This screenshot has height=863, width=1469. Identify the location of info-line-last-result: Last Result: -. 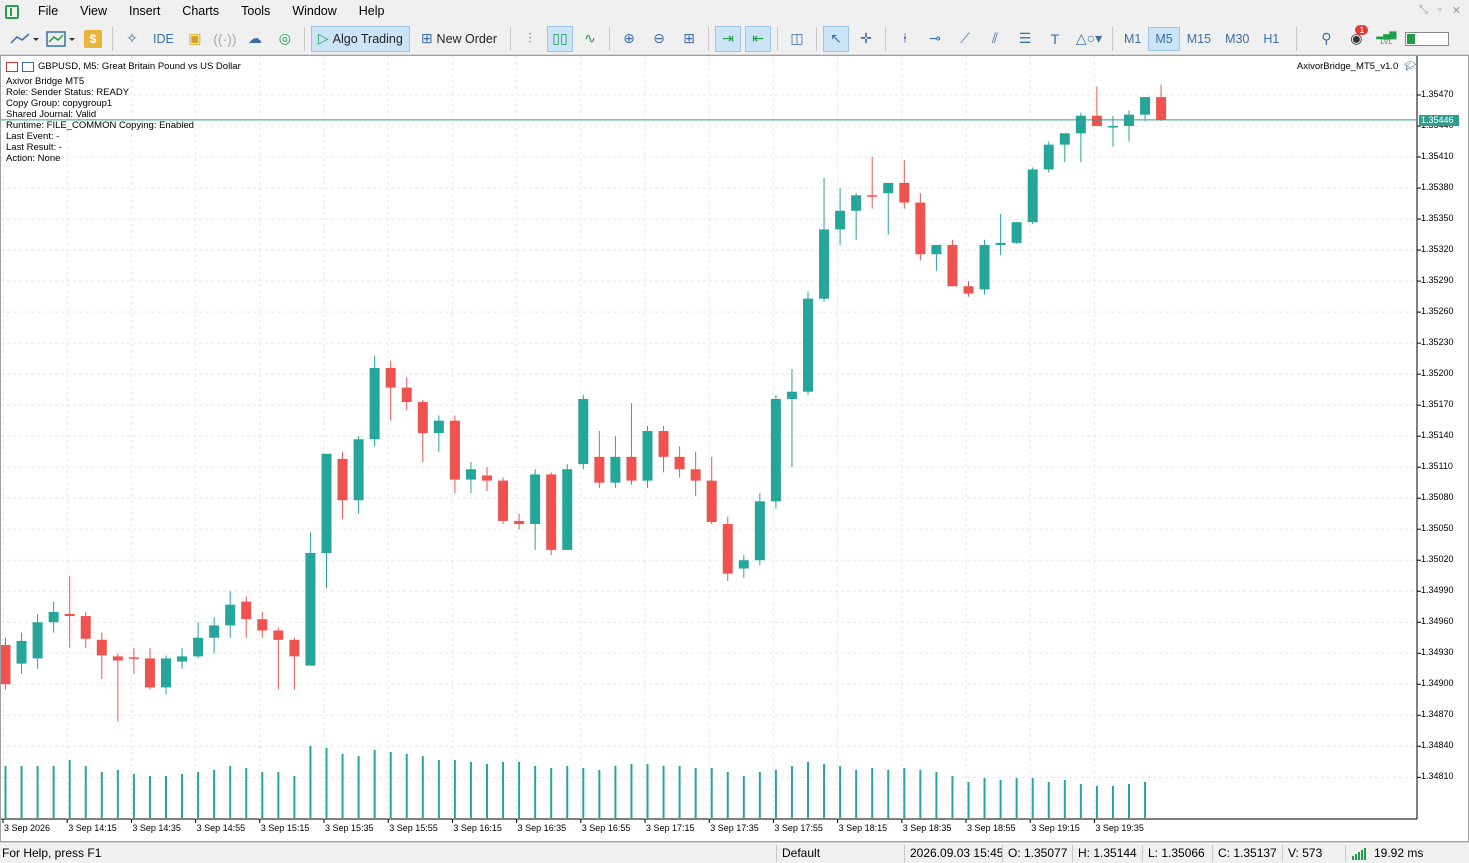
(34, 147).